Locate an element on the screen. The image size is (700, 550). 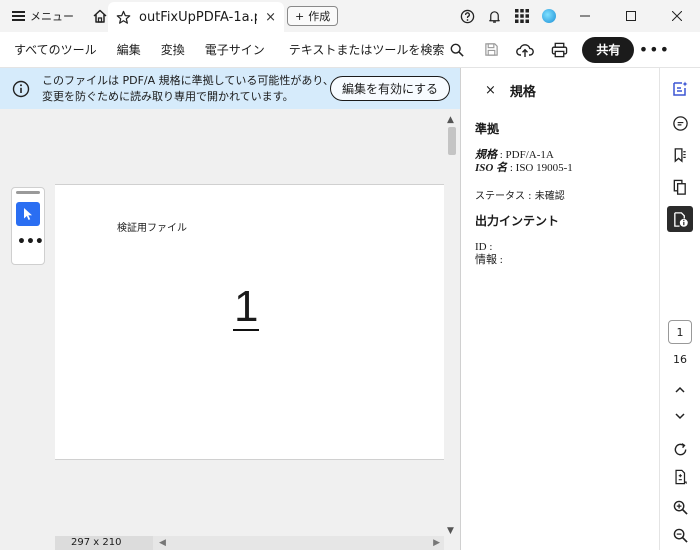
scroll-left-icon: ◀ is located at coordinates (162, 543).